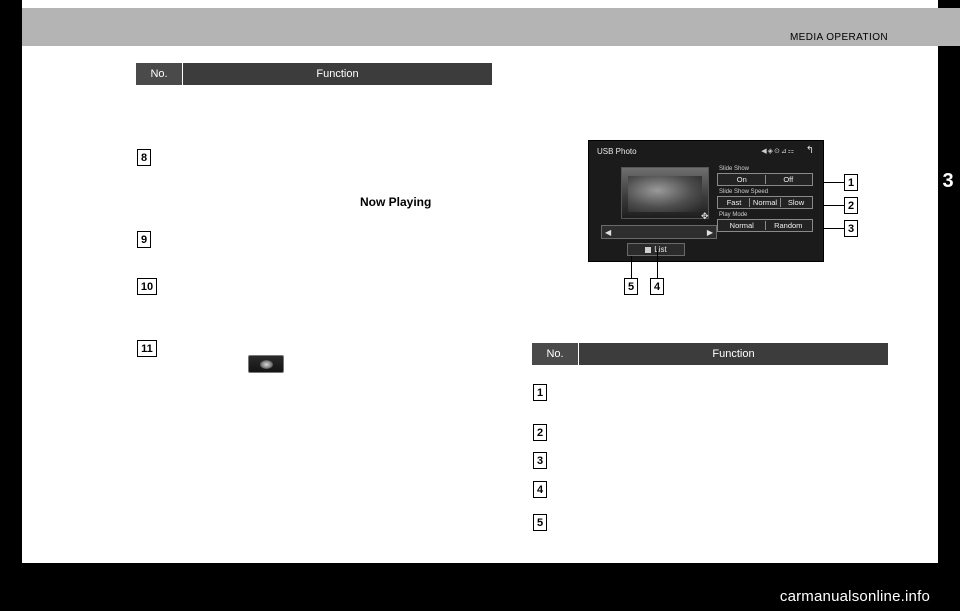 Image resolution: width=960 pixels, height=611 pixels. I want to click on photo-preview, so click(665, 193).